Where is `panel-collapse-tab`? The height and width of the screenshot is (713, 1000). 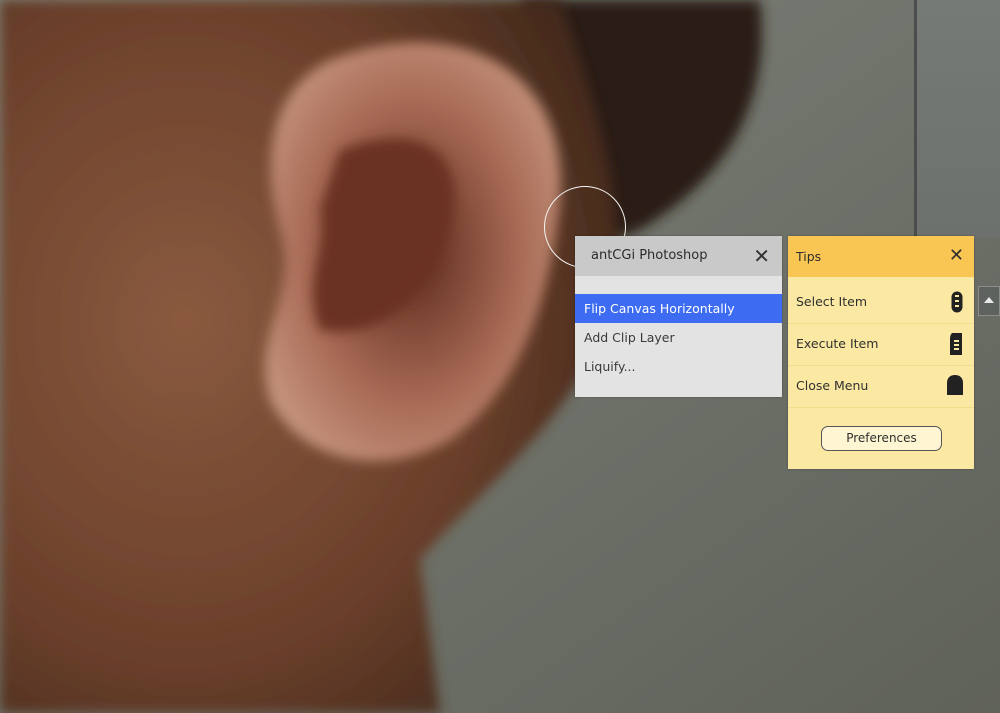 panel-collapse-tab is located at coordinates (989, 301).